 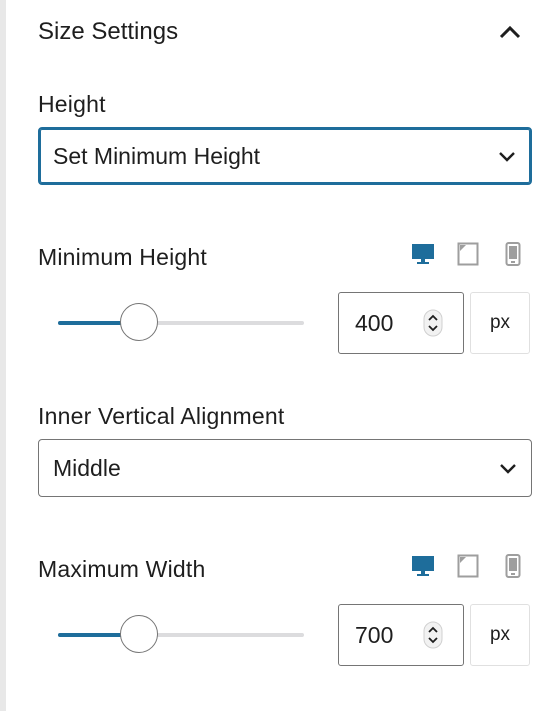 What do you see at coordinates (72, 104) in the screenshot?
I see `height-label: Height` at bounding box center [72, 104].